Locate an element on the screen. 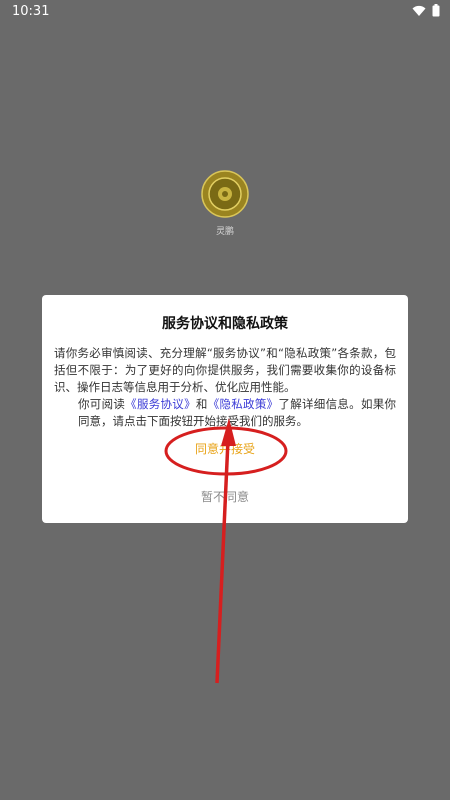 The height and width of the screenshot is (800, 450). p2-prefix: 你可阅读 is located at coordinates (102, 404).